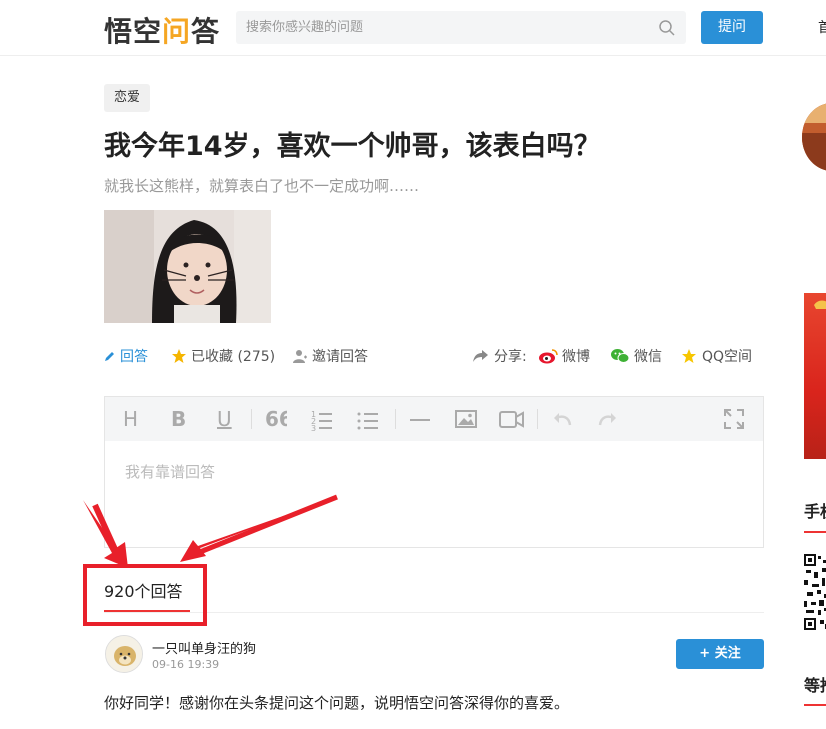 This screenshot has width=826, height=729. What do you see at coordinates (145, 595) in the screenshot?
I see `annotation-highlight-box` at bounding box center [145, 595].